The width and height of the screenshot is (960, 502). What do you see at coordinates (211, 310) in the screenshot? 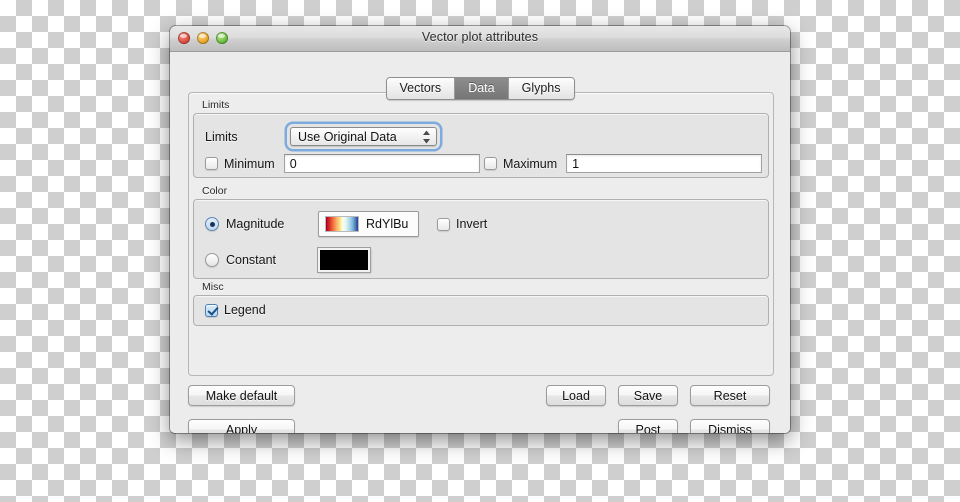
I see `legend-checkbox` at bounding box center [211, 310].